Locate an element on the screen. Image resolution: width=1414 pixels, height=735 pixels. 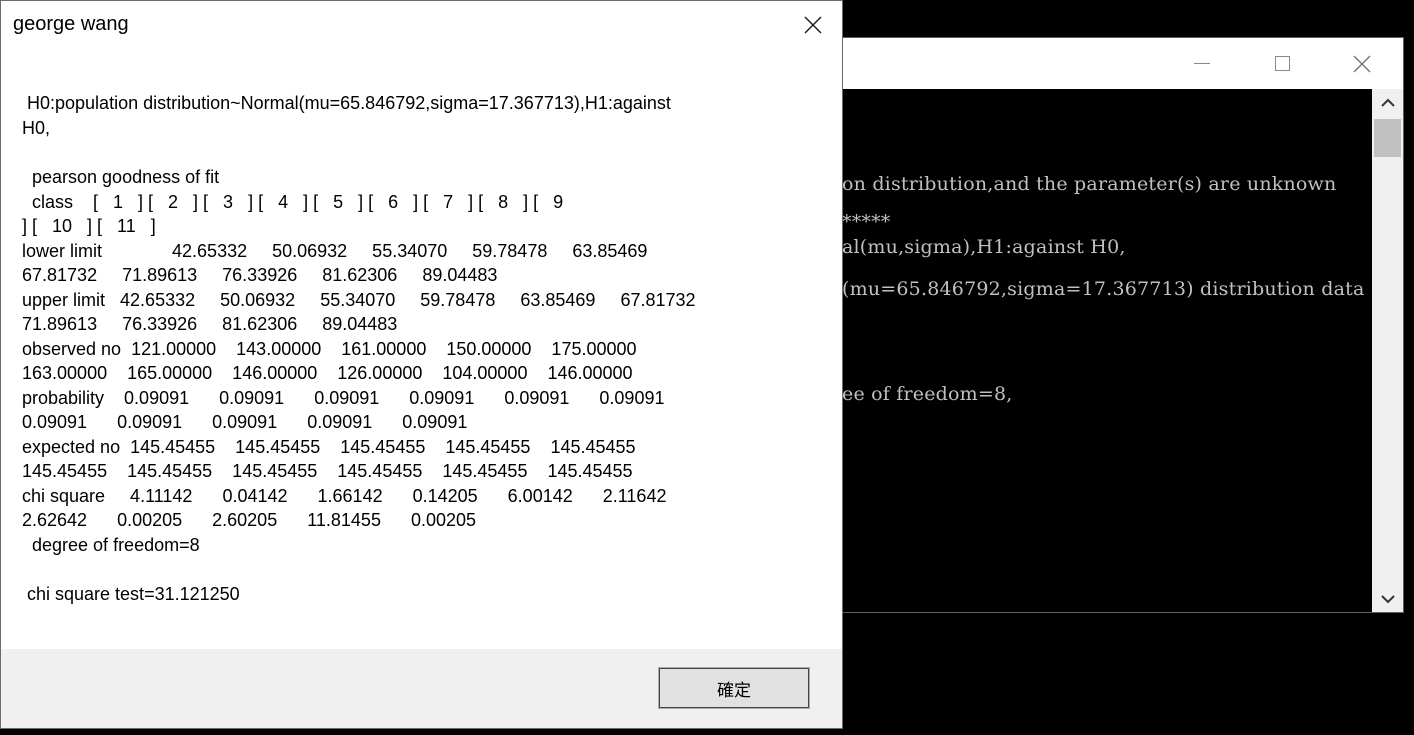
console-titlebar is located at coordinates (1122, 63).